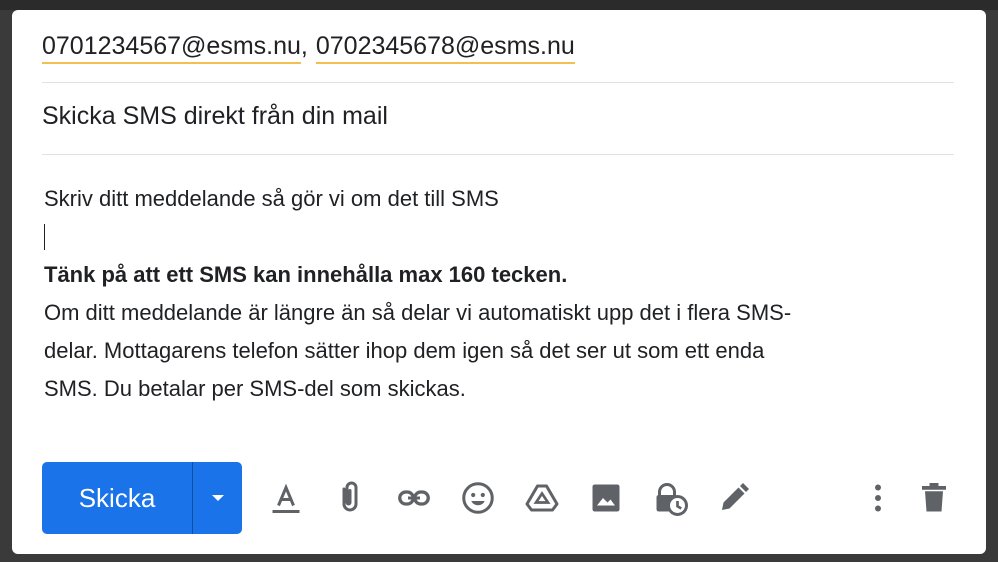 This screenshot has width=998, height=562. I want to click on attach-icon, so click(350, 496).